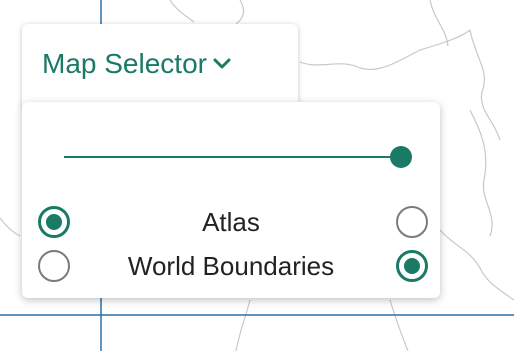  What do you see at coordinates (233, 157) in the screenshot?
I see `slider-track` at bounding box center [233, 157].